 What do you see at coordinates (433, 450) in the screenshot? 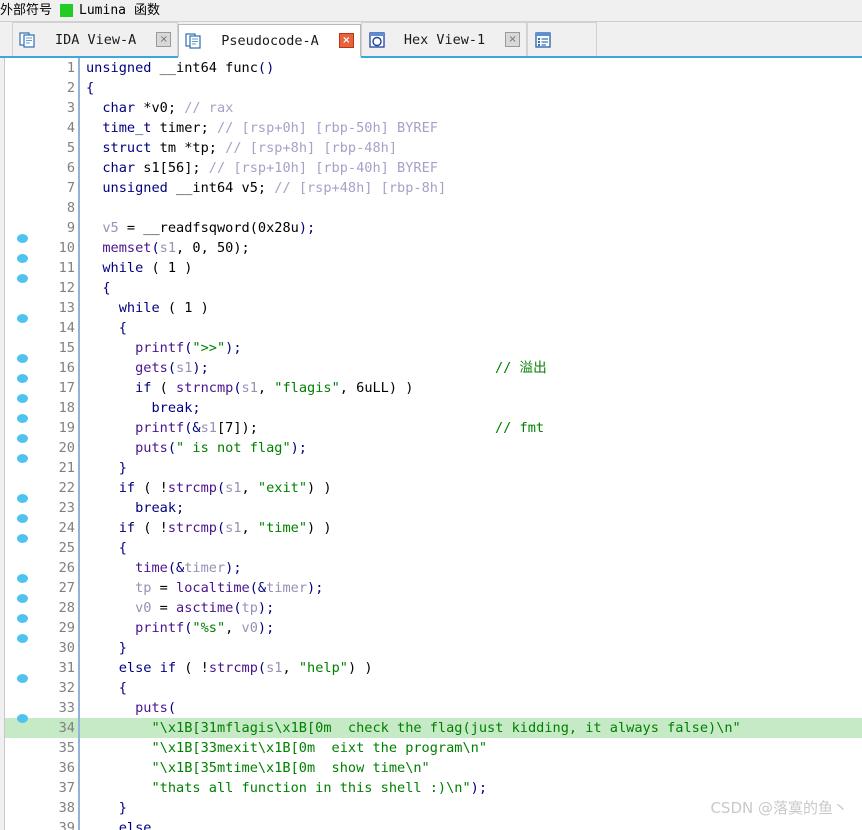
I see `code-line: 20 puts(" is not flag");` at bounding box center [433, 450].